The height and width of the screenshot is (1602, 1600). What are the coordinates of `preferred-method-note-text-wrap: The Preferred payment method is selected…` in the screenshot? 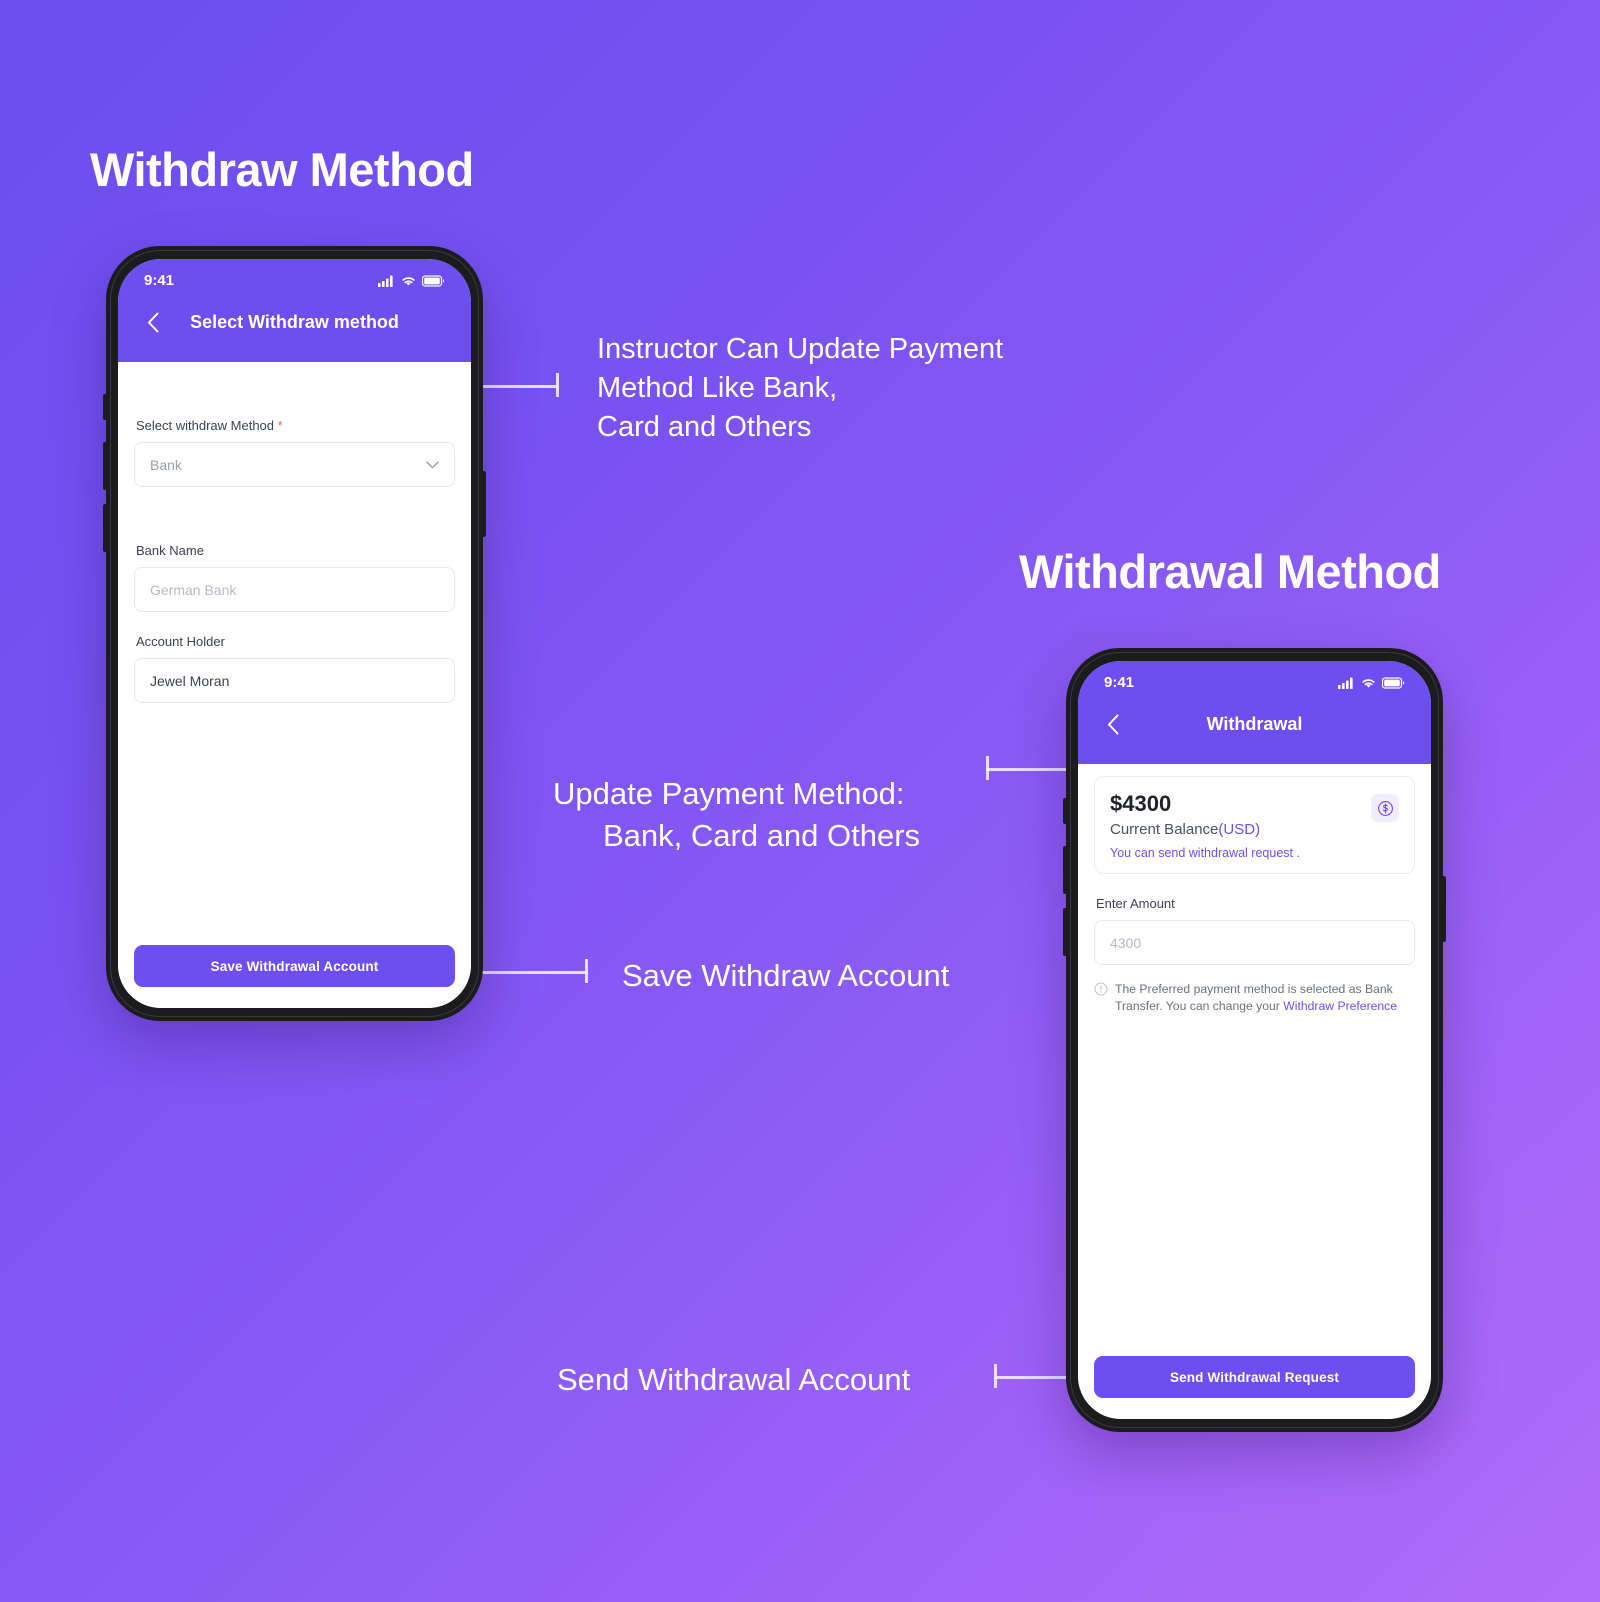 It's located at (1265, 997).